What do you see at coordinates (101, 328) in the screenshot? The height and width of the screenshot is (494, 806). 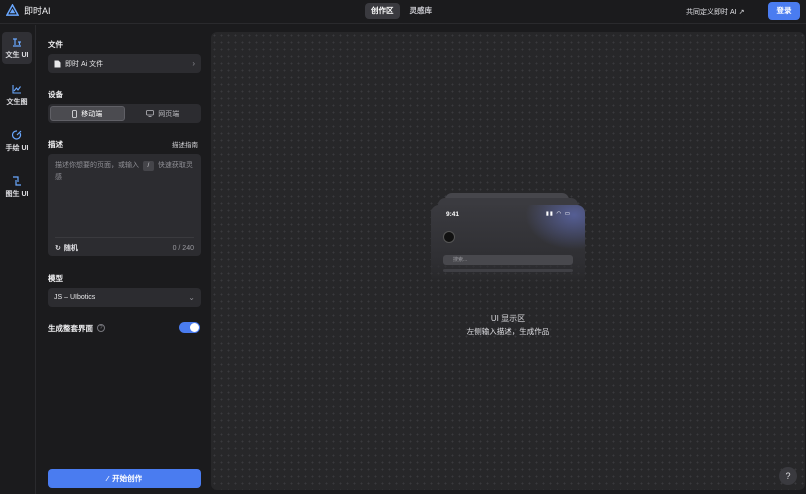 I see `help-circle-icon: ?` at bounding box center [101, 328].